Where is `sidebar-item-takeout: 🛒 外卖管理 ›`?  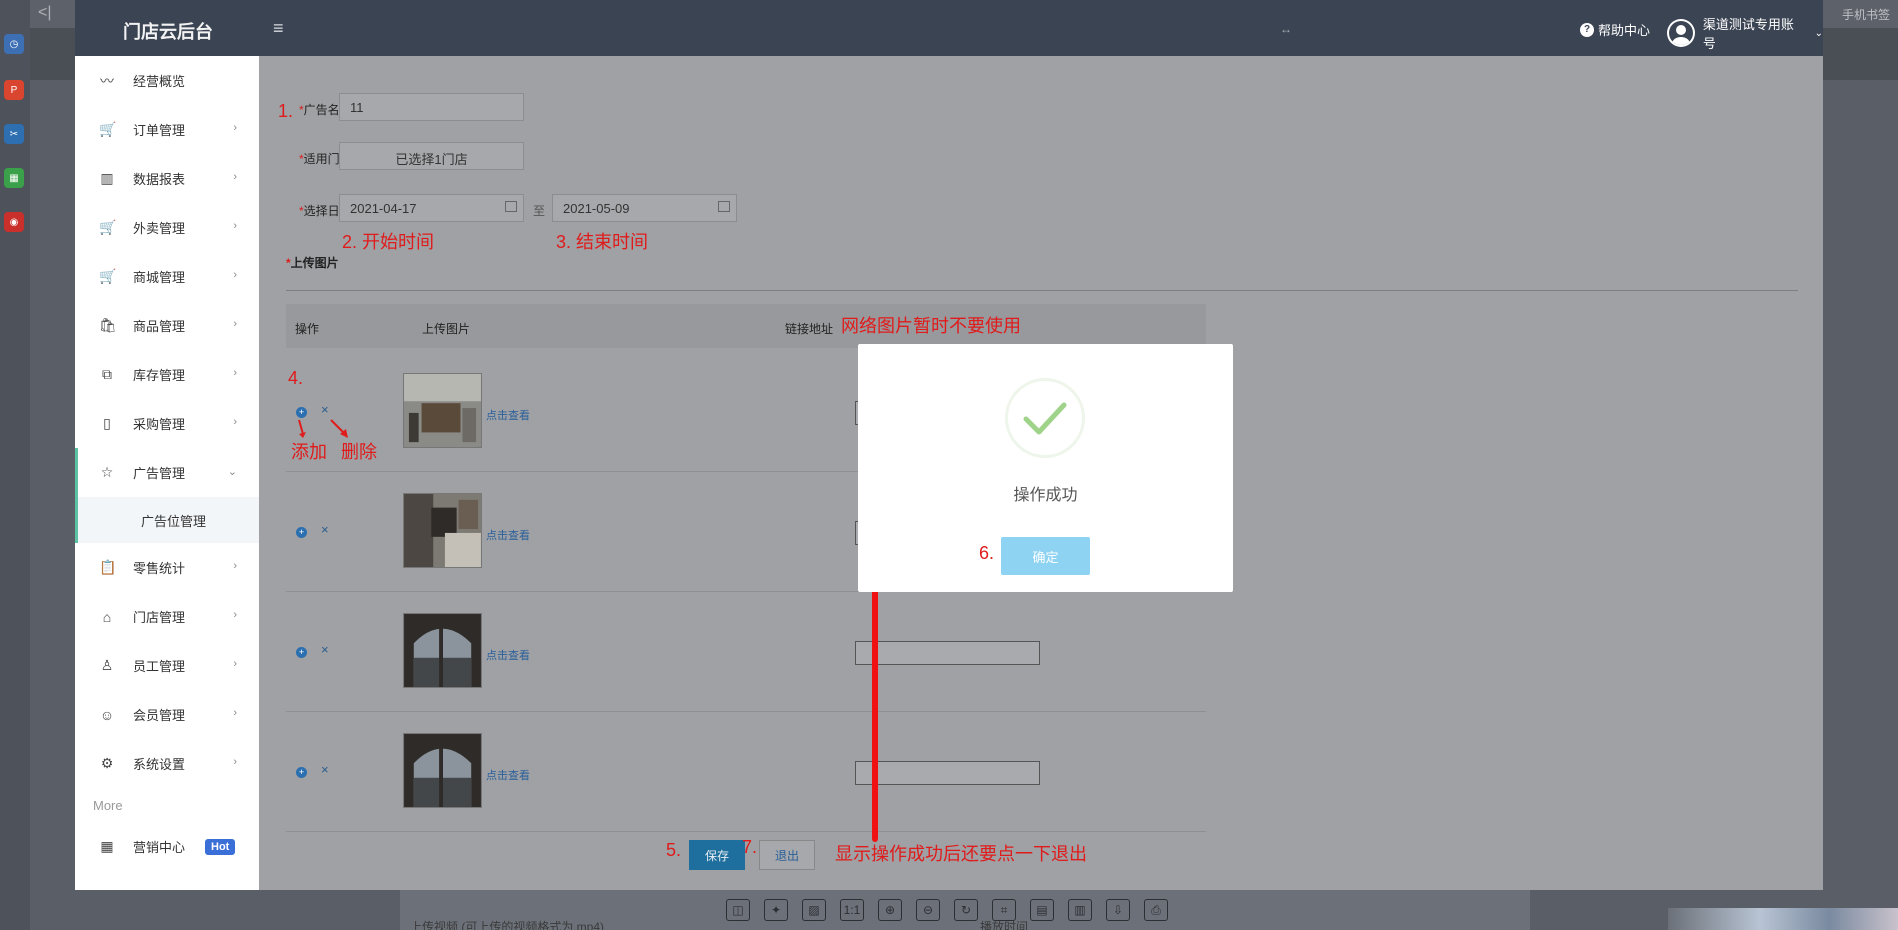 sidebar-item-takeout: 🛒 外卖管理 › is located at coordinates (167, 227).